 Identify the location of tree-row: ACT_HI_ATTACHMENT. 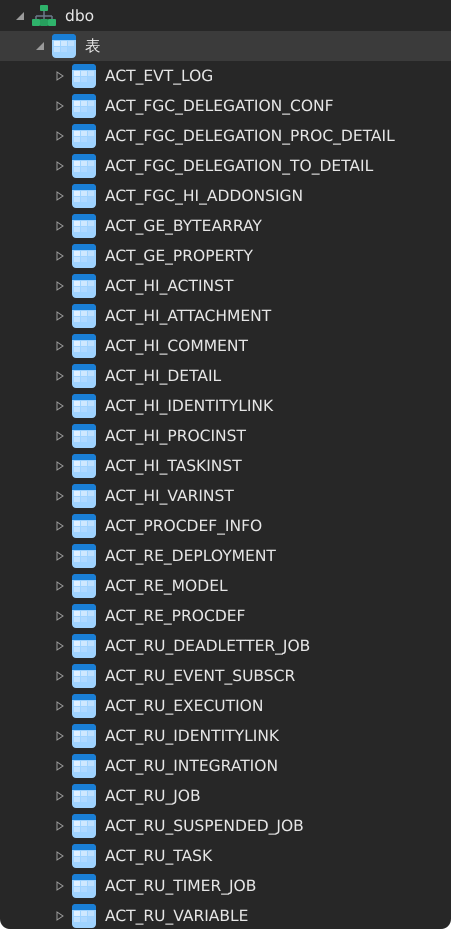
(225, 316).